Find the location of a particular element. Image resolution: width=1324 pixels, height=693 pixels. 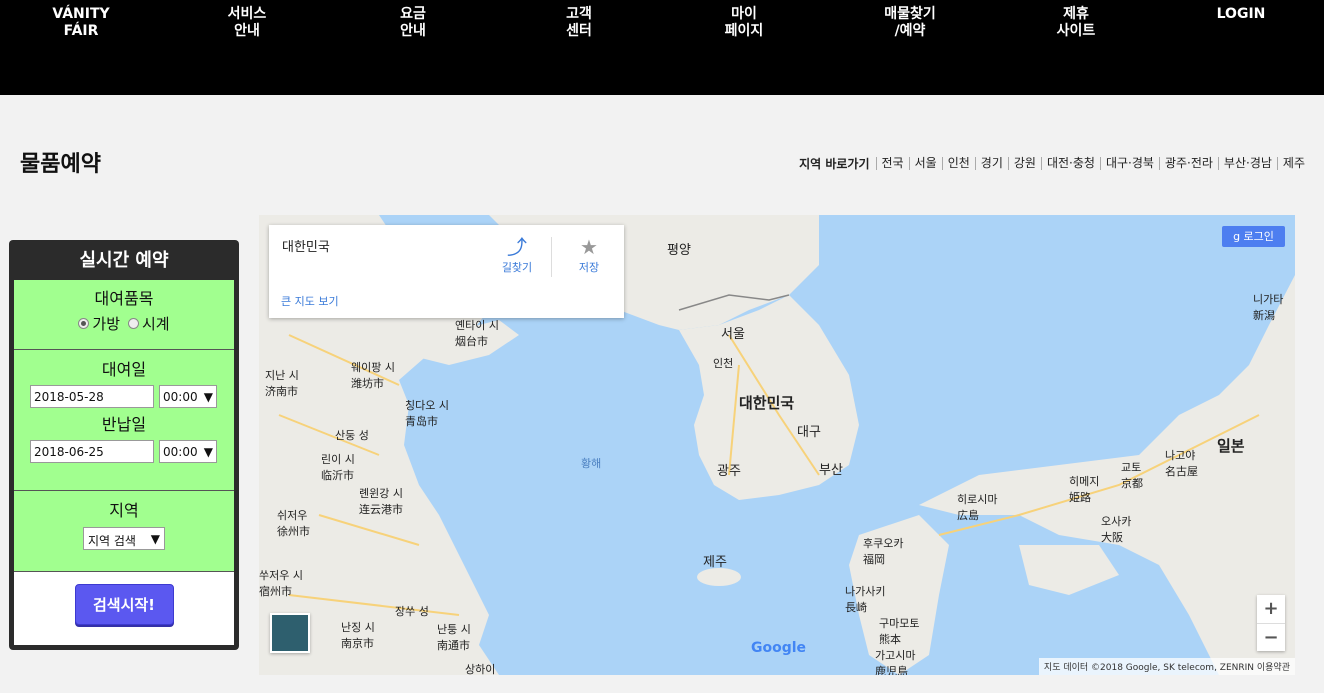

region-link-gwangju-jeolla: 광주·전라 is located at coordinates (1188, 163).